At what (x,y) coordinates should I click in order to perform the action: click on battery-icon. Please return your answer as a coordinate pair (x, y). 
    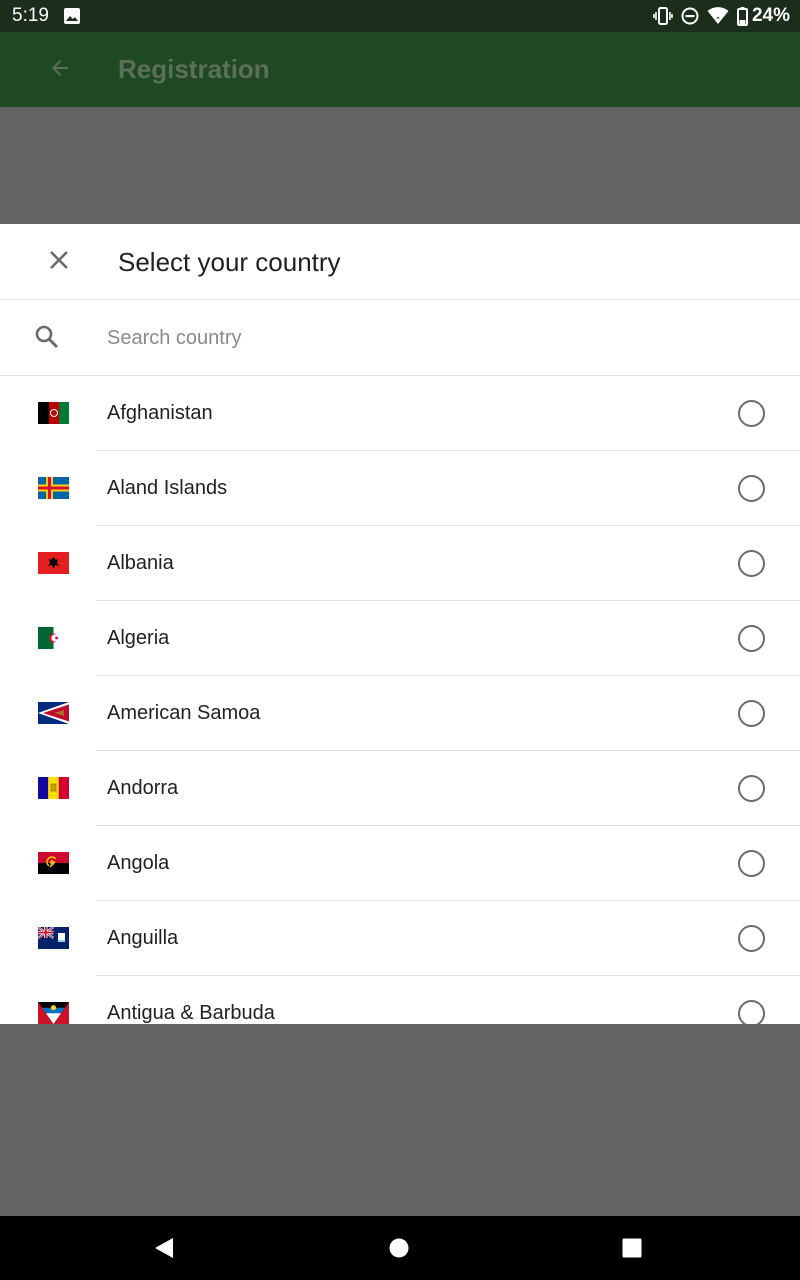
    Looking at the image, I should click on (738, 16).